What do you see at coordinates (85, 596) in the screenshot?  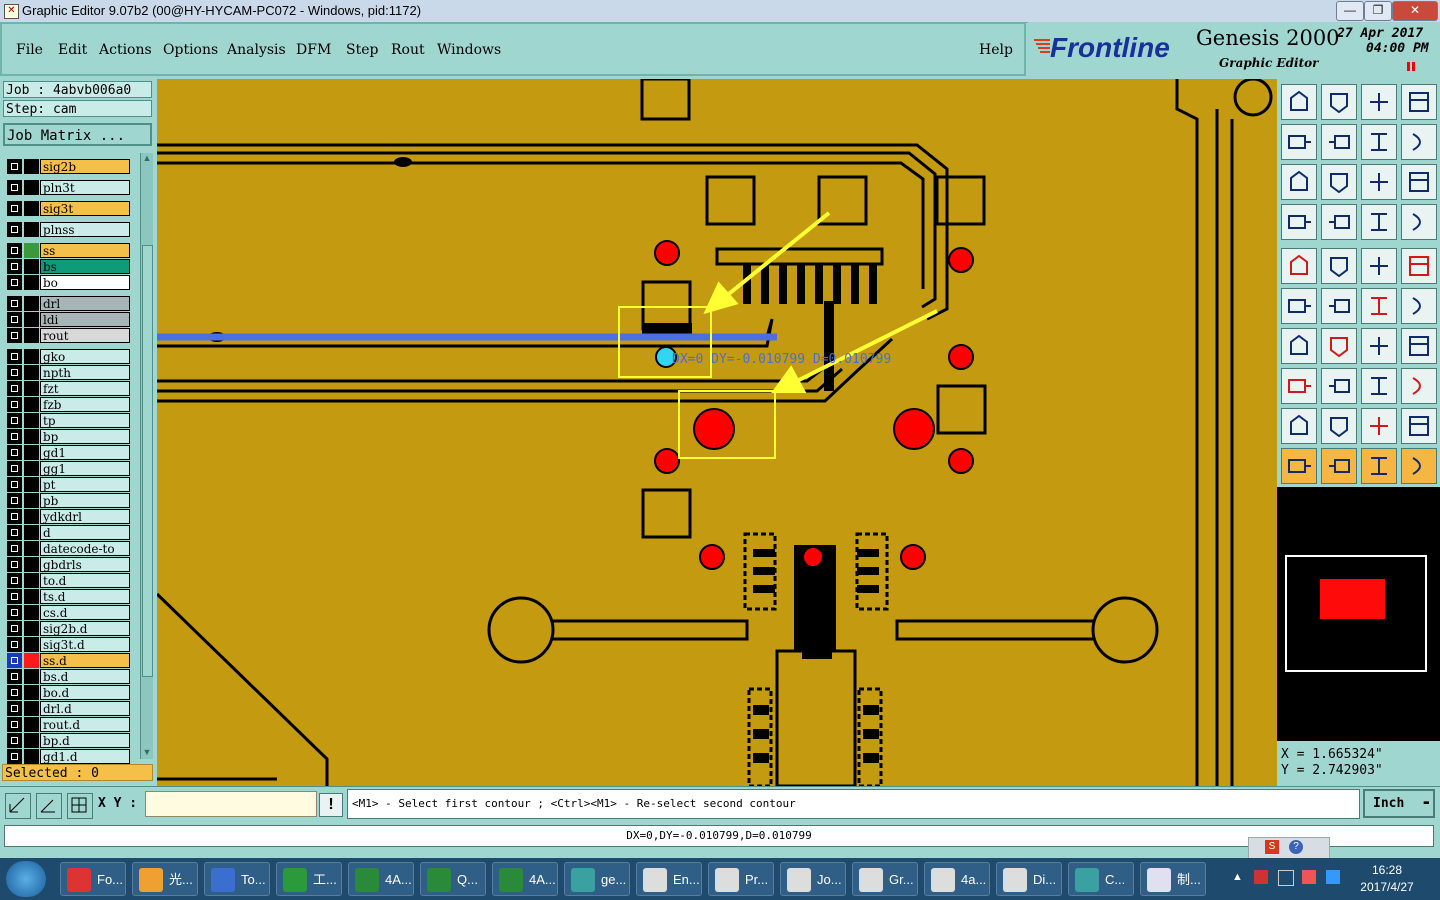 I see `layer-name: ts.d` at bounding box center [85, 596].